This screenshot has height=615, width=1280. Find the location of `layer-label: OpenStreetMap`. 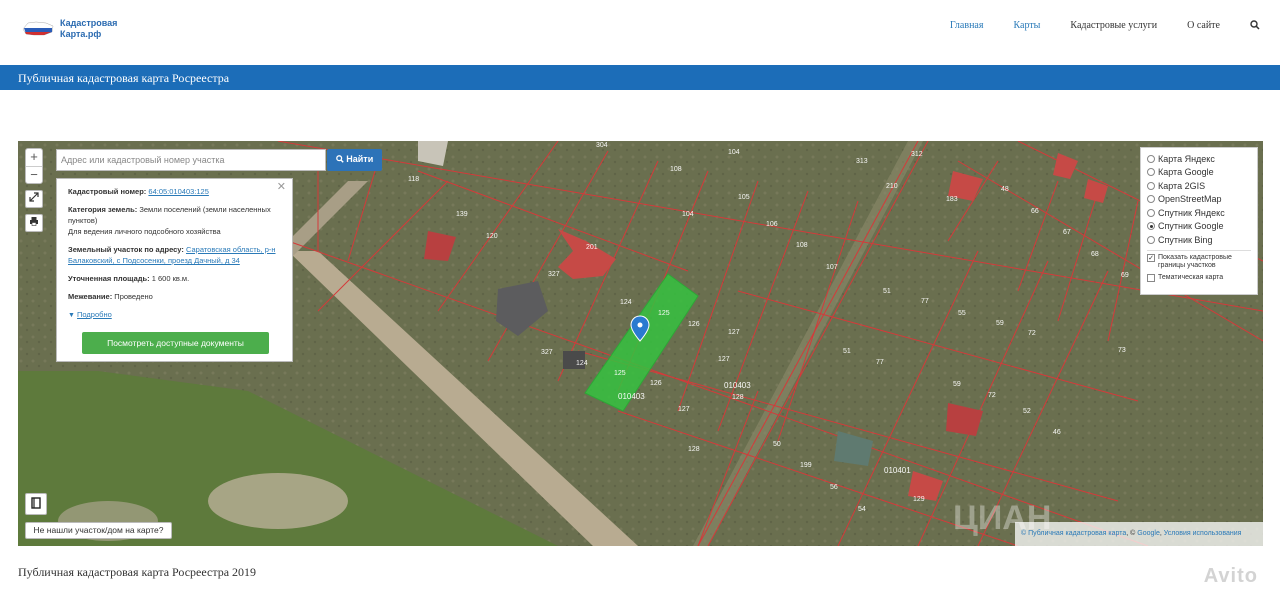

layer-label: OpenStreetMap is located at coordinates (1190, 199).